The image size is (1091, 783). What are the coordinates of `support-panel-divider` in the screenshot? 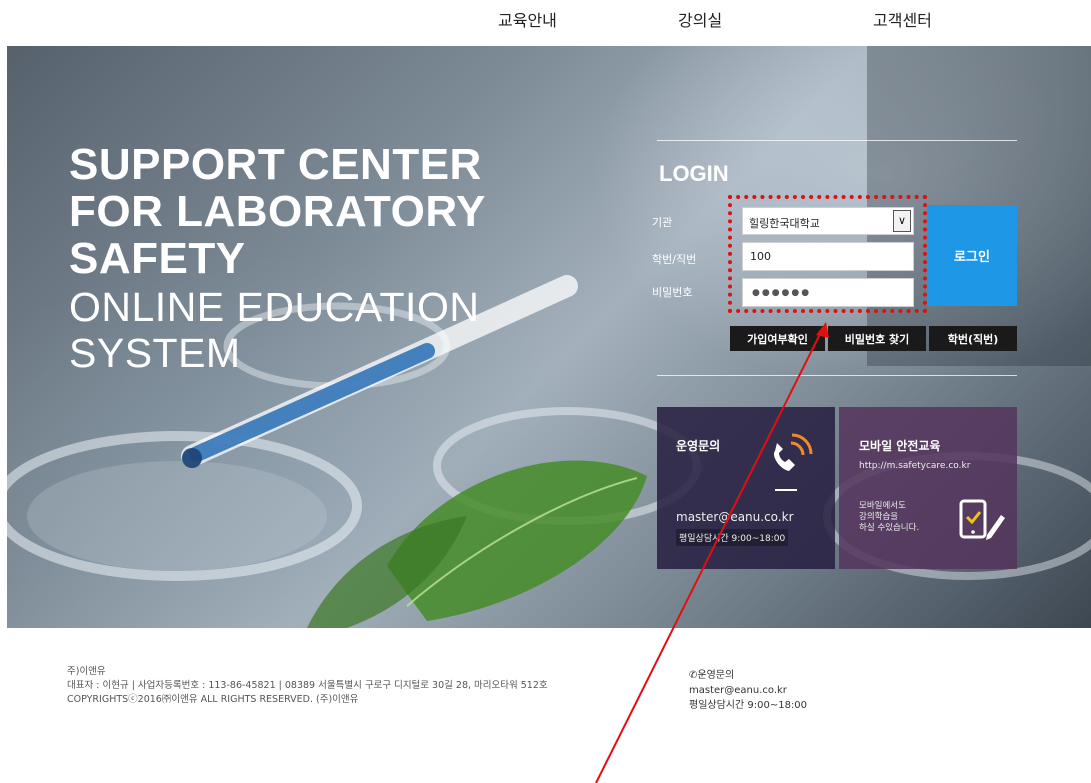 It's located at (786, 490).